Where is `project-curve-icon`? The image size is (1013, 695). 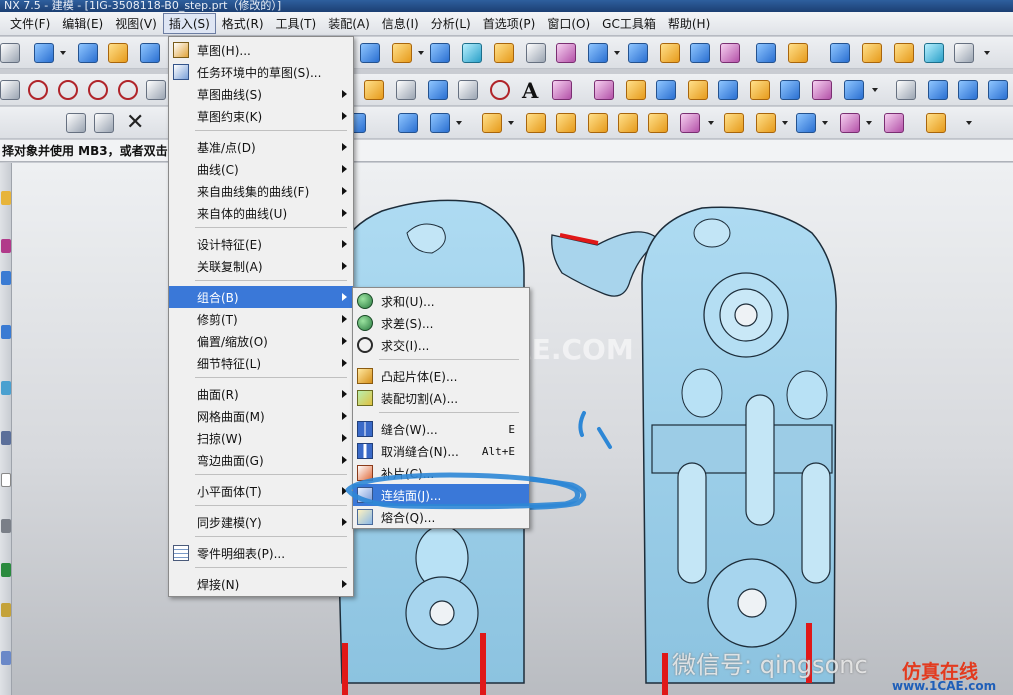 project-curve-icon is located at coordinates (604, 90).